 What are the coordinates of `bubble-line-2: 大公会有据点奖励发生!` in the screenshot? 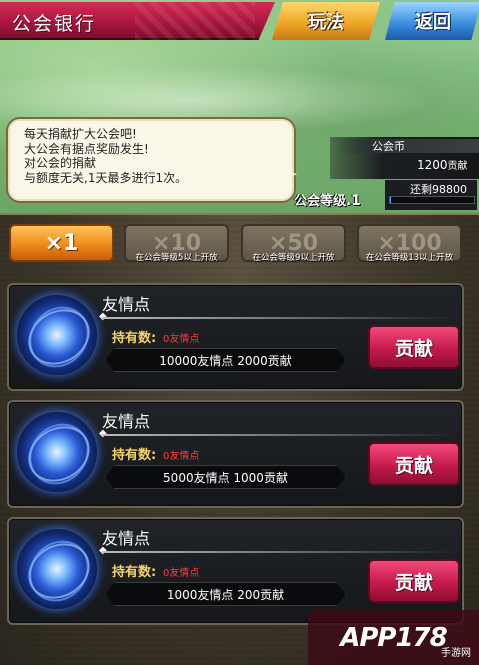 It's located at (86, 148).